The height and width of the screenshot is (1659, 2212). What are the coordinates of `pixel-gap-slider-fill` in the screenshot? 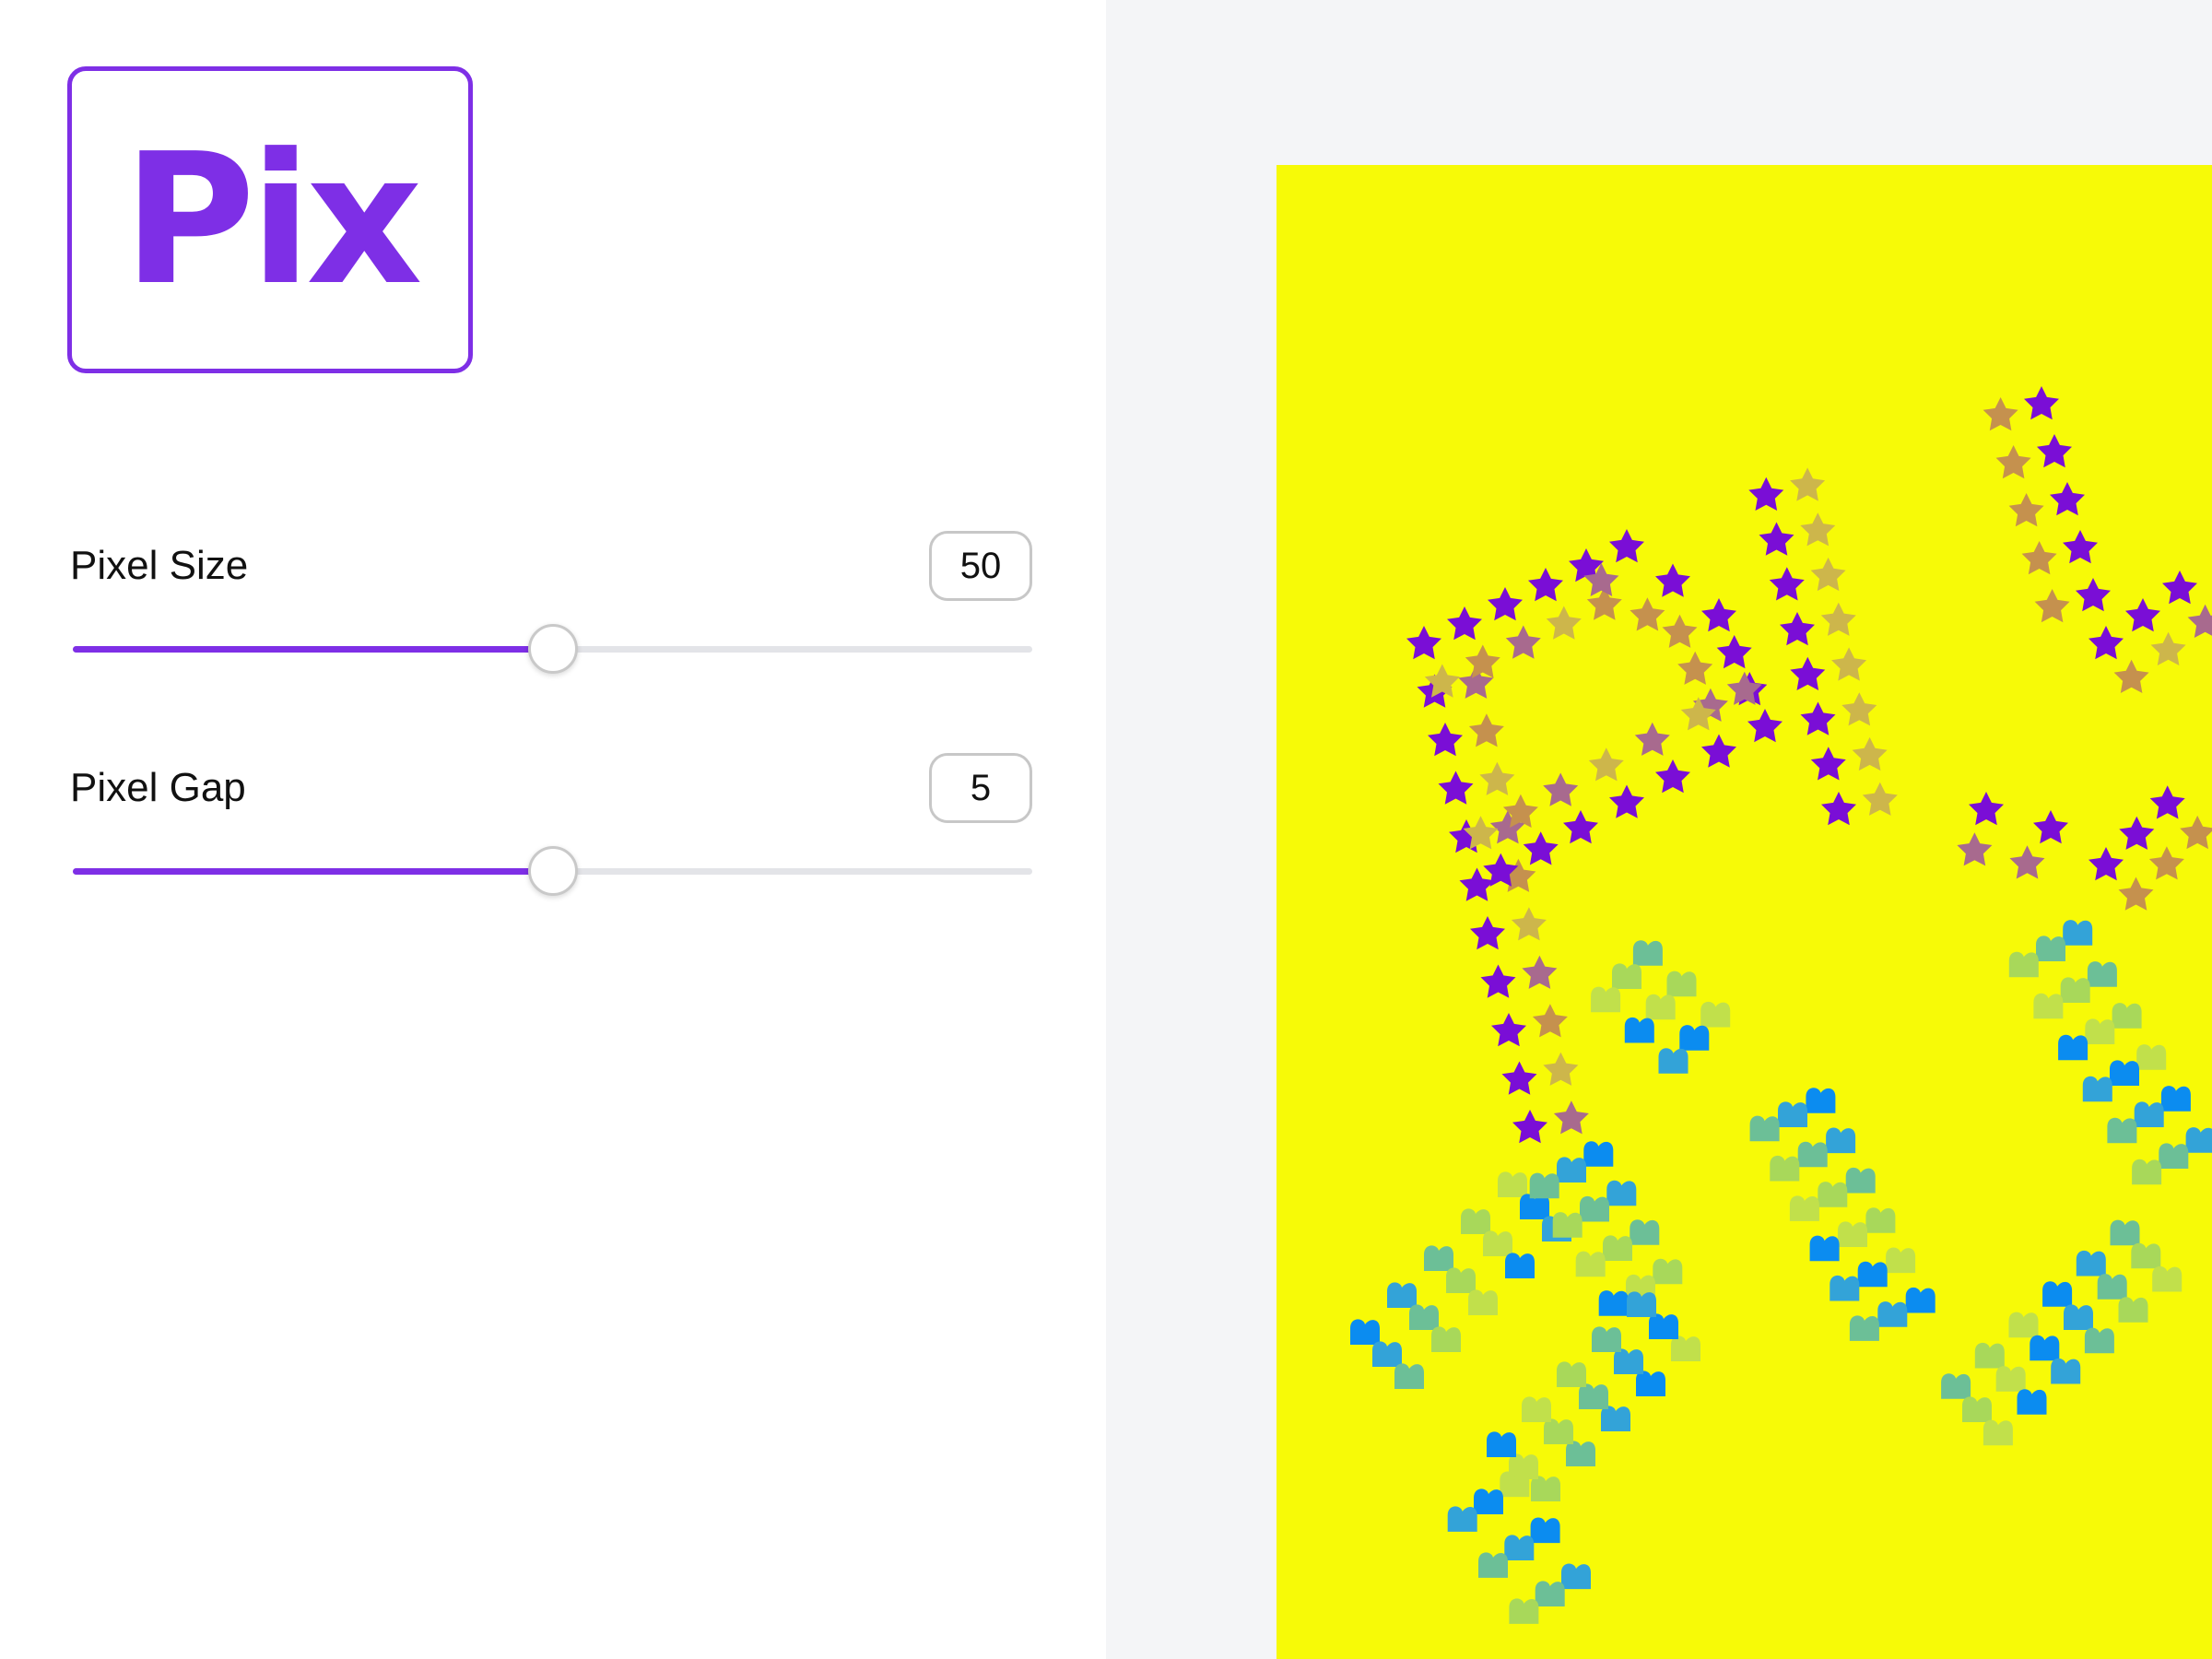 It's located at (313, 871).